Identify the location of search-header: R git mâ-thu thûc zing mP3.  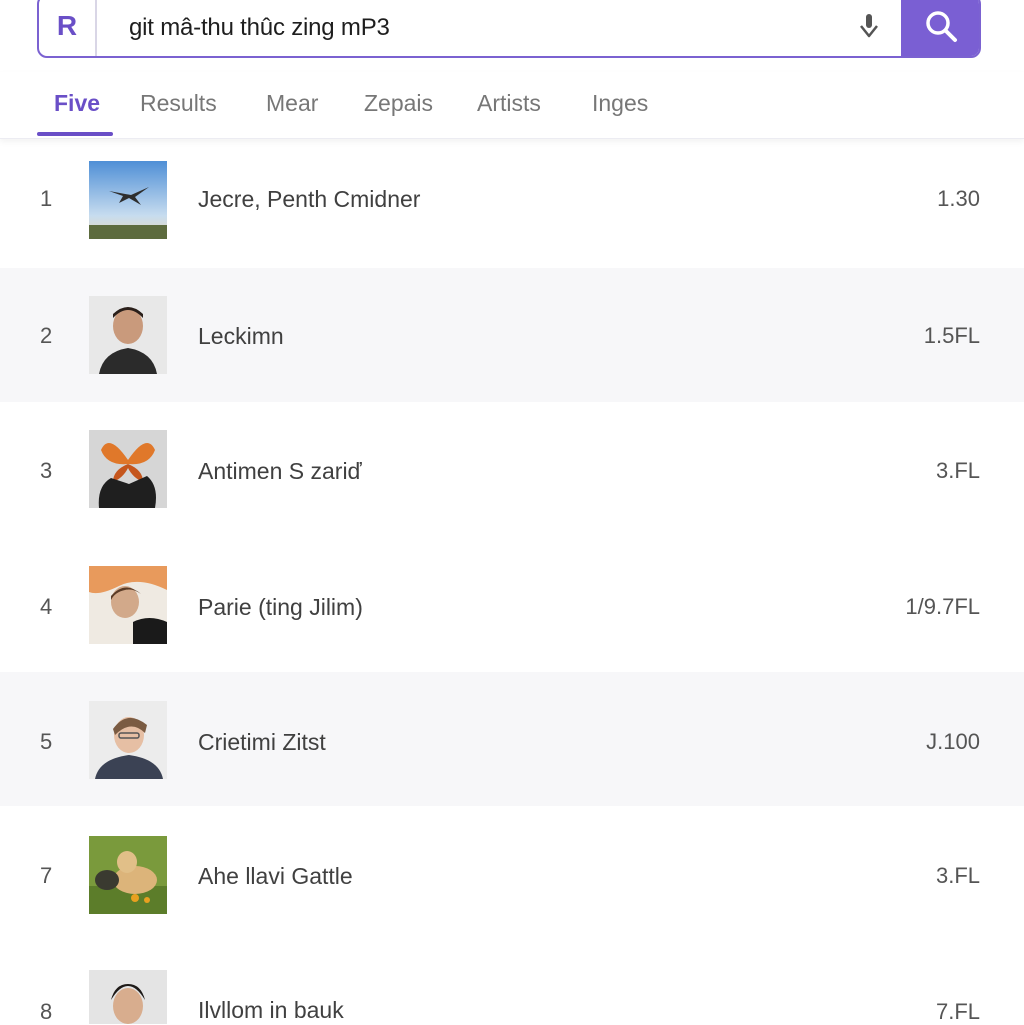
(512, 36).